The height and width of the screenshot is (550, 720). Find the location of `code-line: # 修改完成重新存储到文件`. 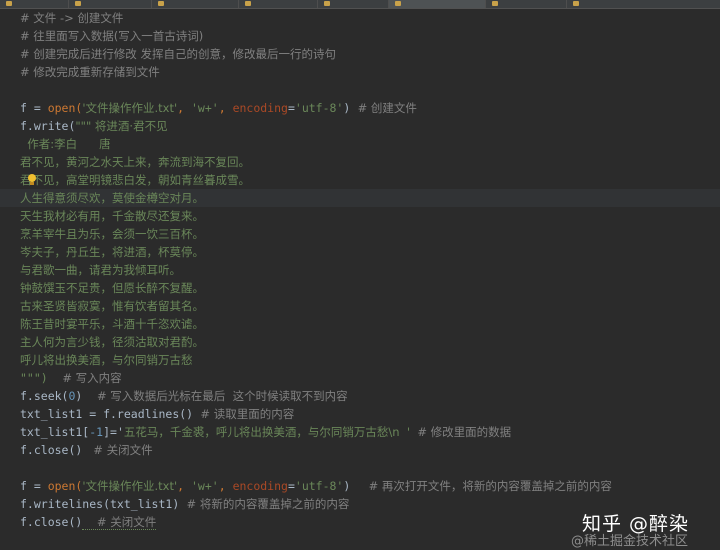

code-line: # 修改完成重新存储到文件 is located at coordinates (360, 72).